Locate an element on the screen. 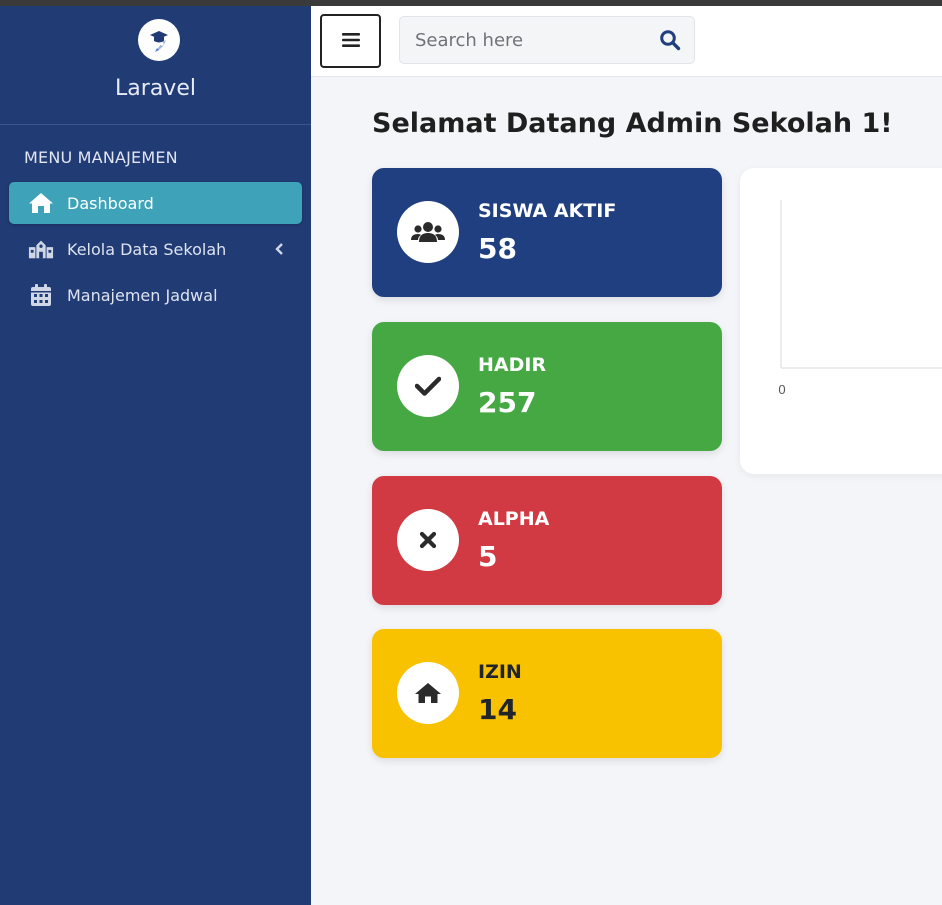 This screenshot has height=905, width=942. stat-card-alpha: ALPHA 5 is located at coordinates (547, 540).